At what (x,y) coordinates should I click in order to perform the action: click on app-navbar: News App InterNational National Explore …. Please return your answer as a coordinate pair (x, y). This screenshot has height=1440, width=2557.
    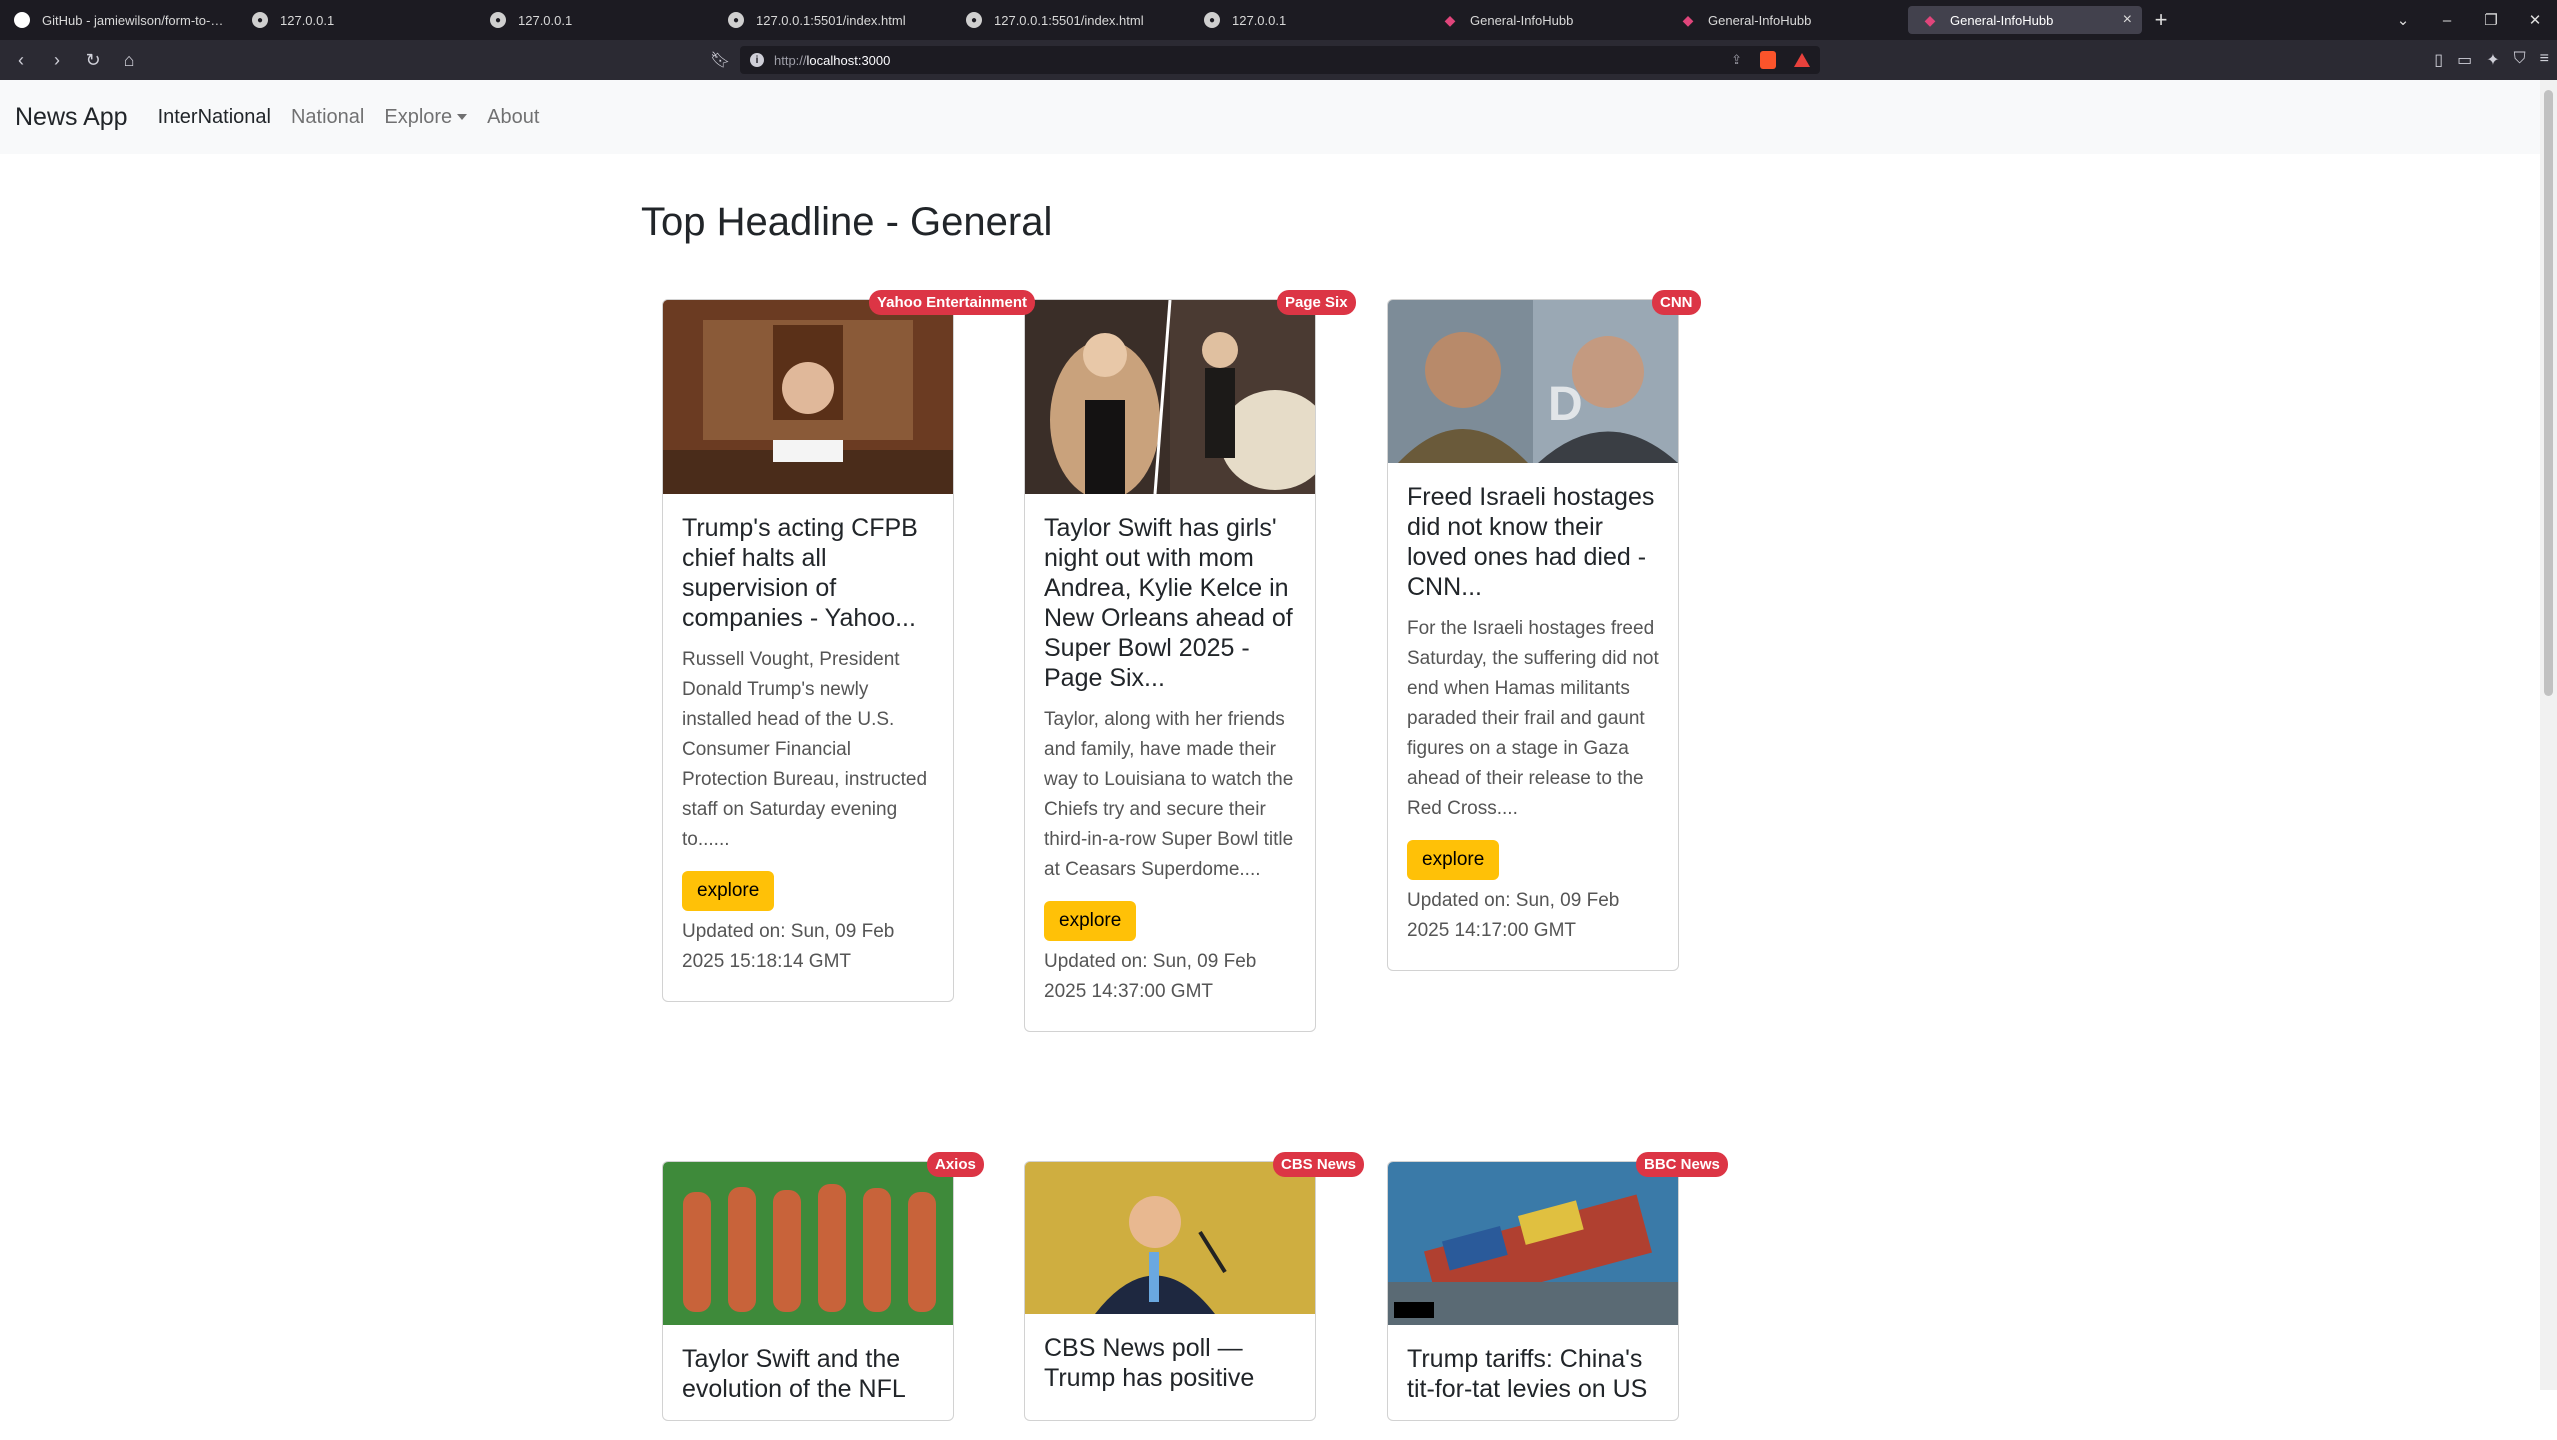
    Looking at the image, I should click on (1270, 117).